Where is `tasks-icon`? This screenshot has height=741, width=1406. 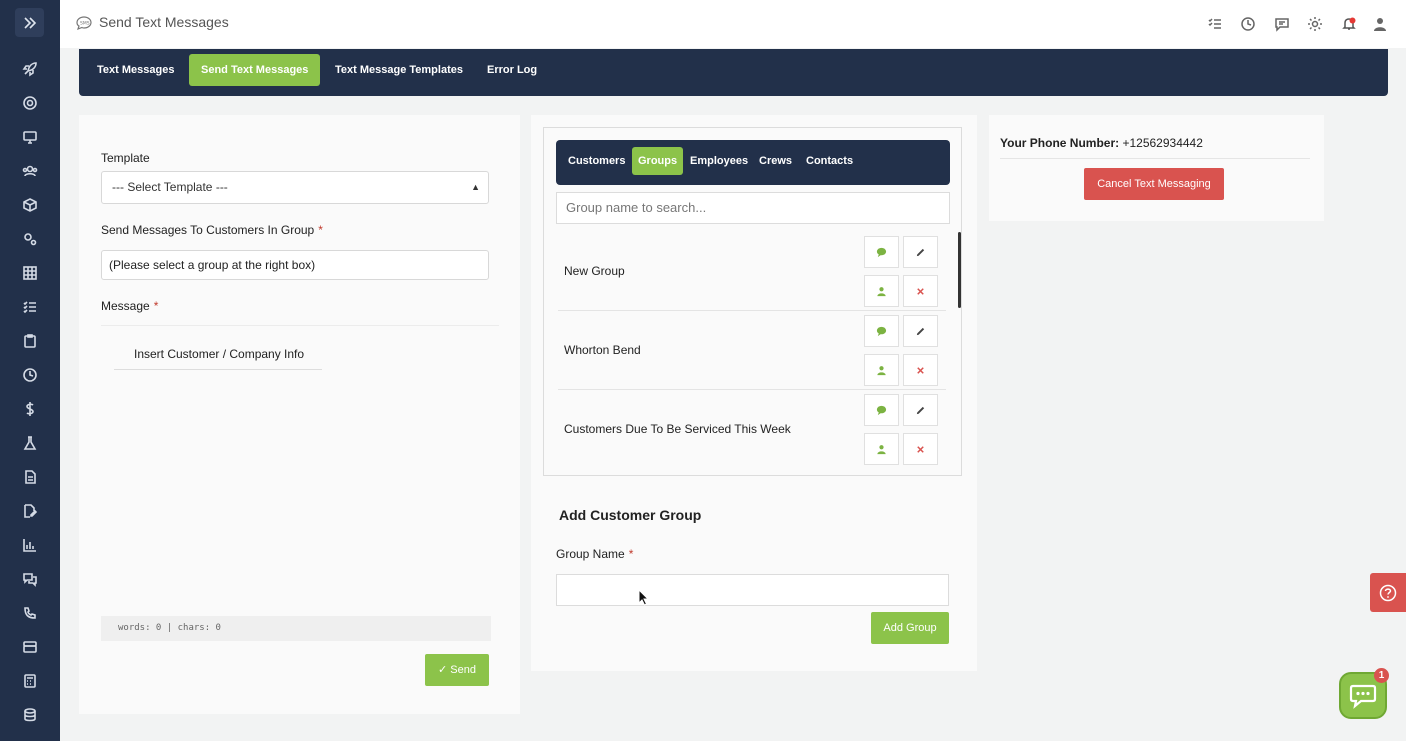
tasks-icon is located at coordinates (1215, 24).